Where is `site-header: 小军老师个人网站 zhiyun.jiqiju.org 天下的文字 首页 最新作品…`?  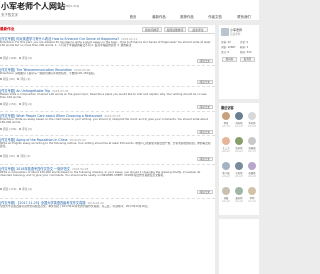
site-header: 小军老师个人网站 zhiyun.jiqiju.org 天下的文字 首页 最新作品… is located at coordinates (129, 10).